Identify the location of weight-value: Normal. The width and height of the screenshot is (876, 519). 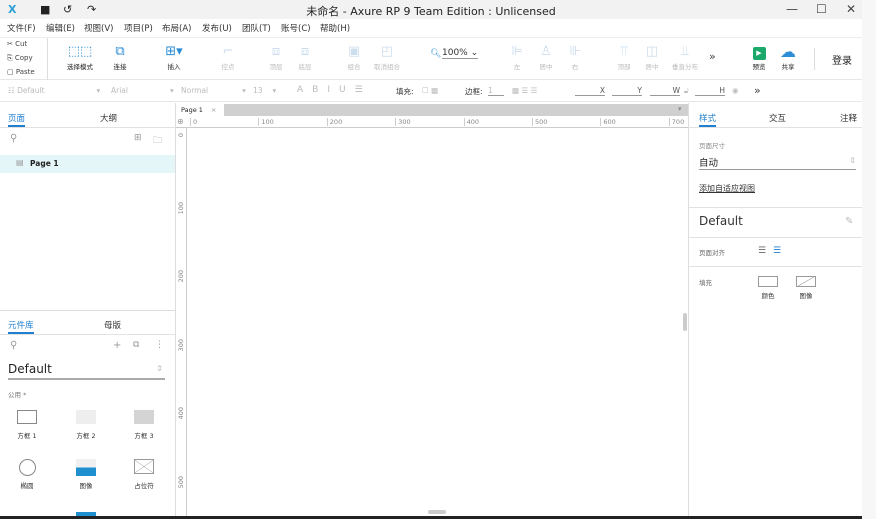
(195, 90).